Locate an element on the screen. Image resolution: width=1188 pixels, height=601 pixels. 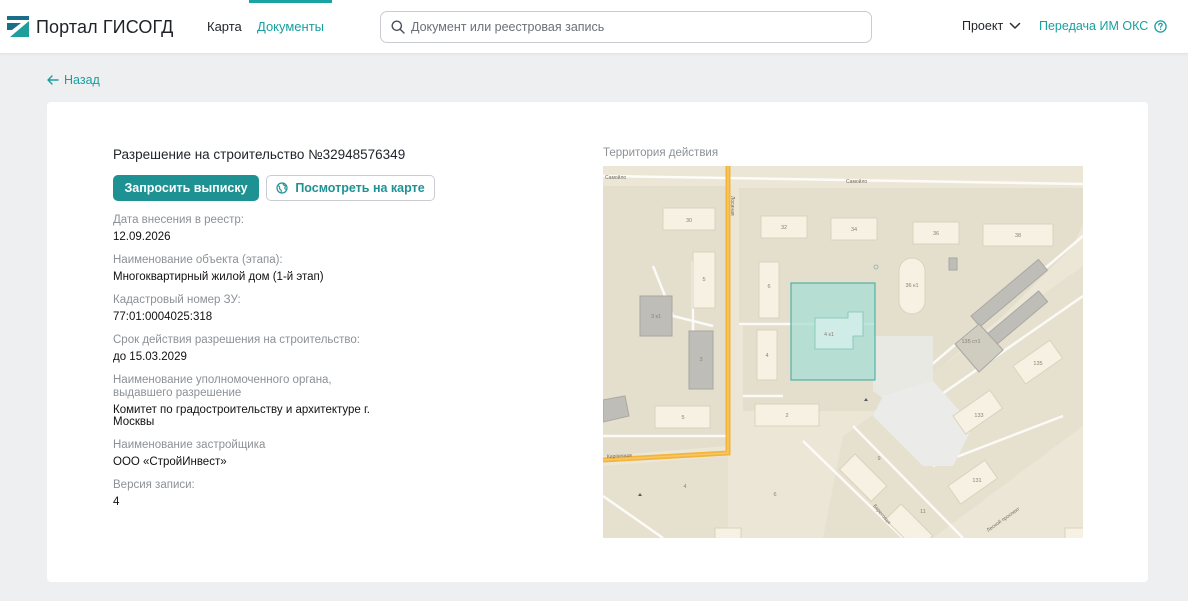
field-value: 77:01:0004025:318 is located at coordinates (163, 317).